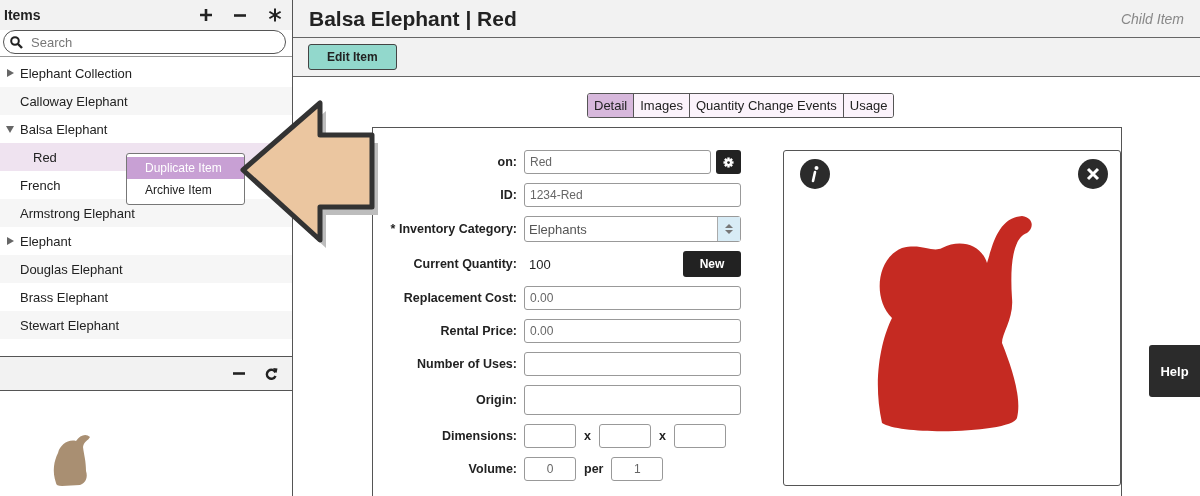 The image size is (1200, 496). I want to click on field-label: ID:, so click(508, 195).